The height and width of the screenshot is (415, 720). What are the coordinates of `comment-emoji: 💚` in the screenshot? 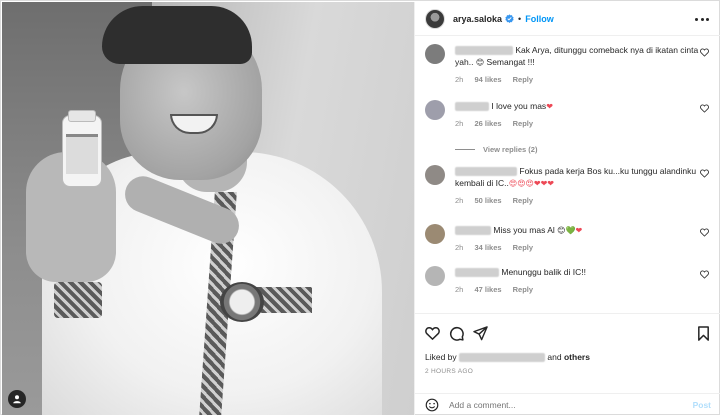 It's located at (570, 231).